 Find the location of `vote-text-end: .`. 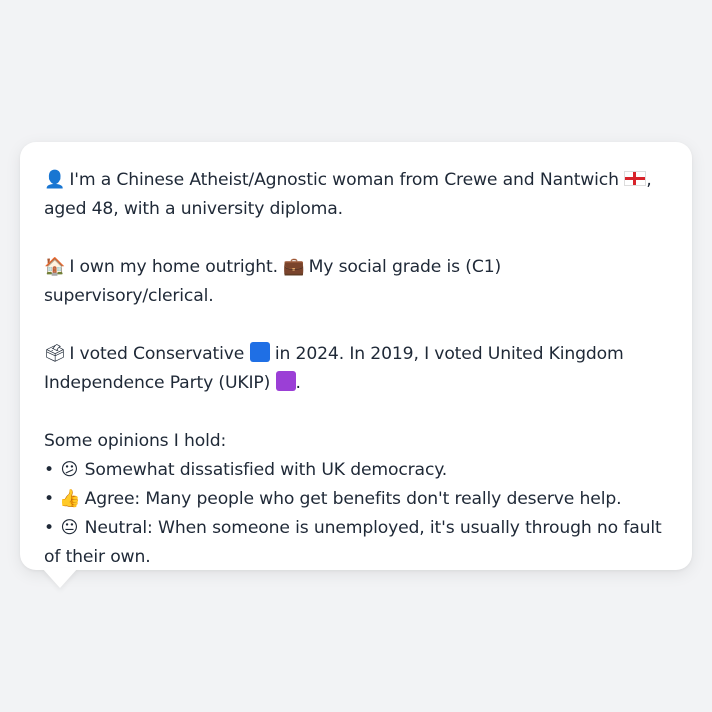

vote-text-end: . is located at coordinates (298, 383).